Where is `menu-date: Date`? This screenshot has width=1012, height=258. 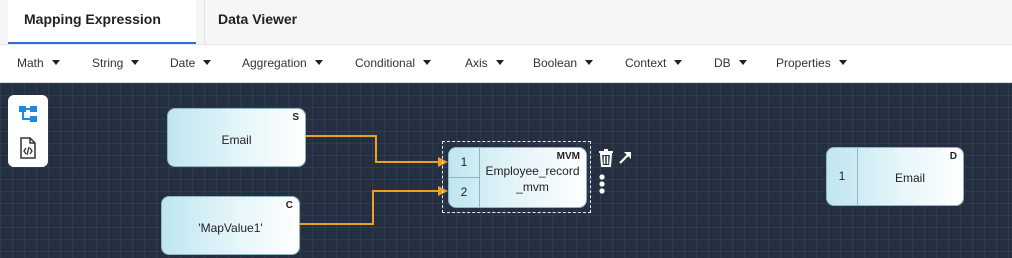 menu-date: Date is located at coordinates (191, 63).